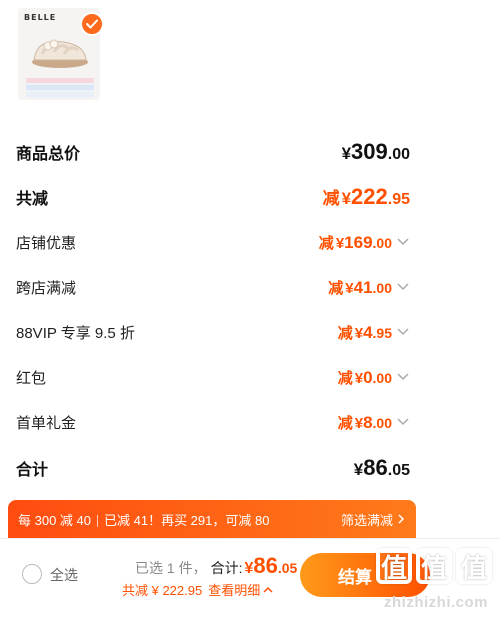 This screenshot has height=629, width=500. Describe the element at coordinates (48, 154) in the screenshot. I see `row-label: 商品总价` at that location.